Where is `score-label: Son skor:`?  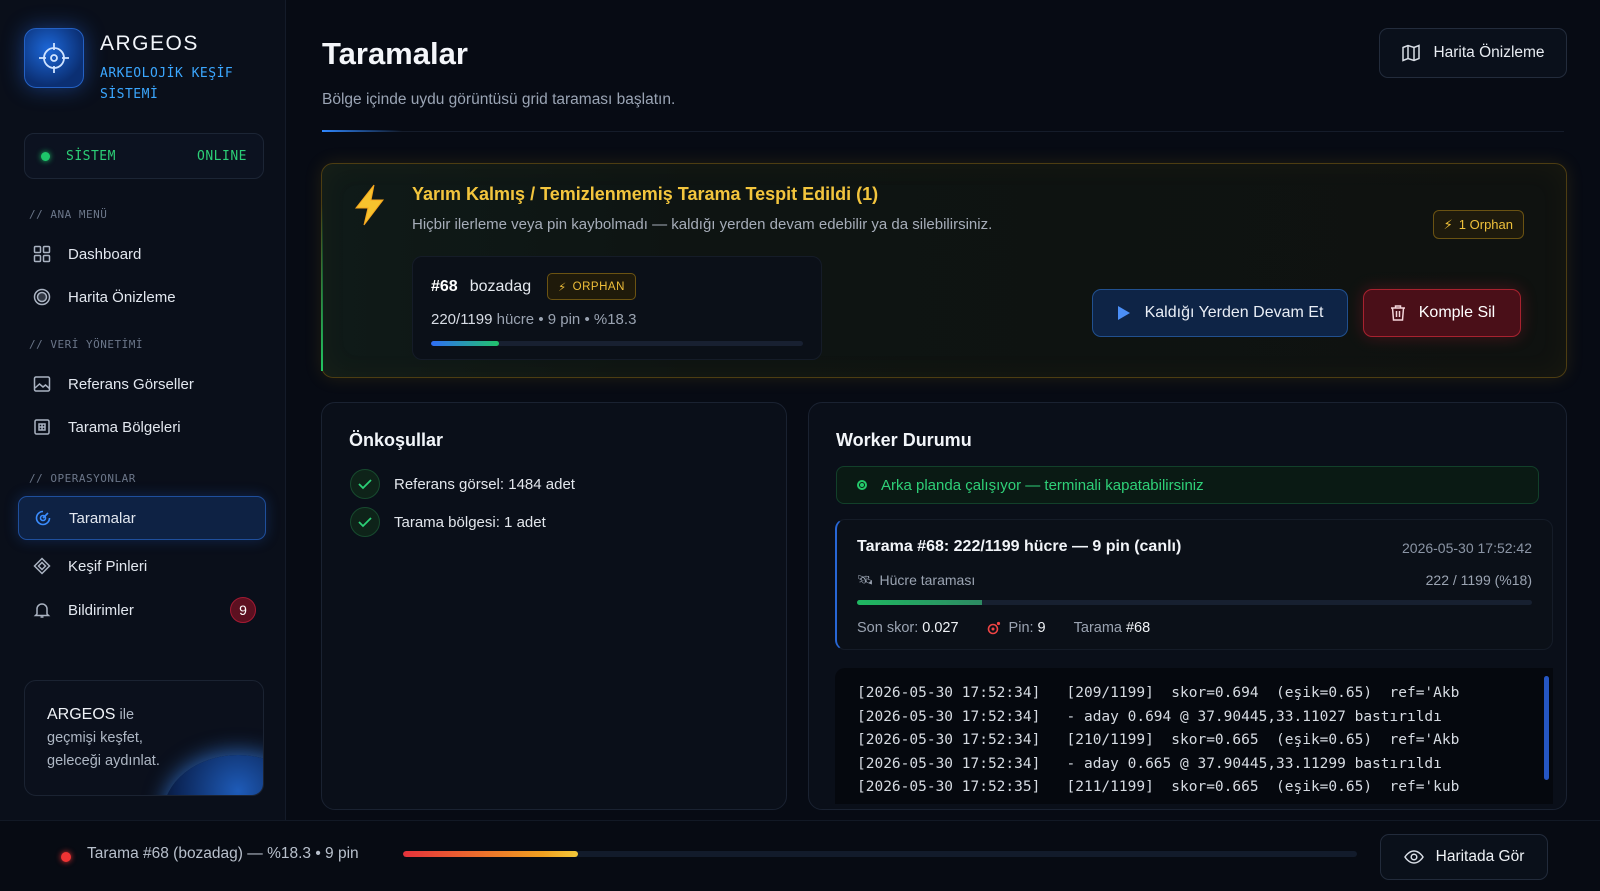
score-label: Son skor: is located at coordinates (888, 628).